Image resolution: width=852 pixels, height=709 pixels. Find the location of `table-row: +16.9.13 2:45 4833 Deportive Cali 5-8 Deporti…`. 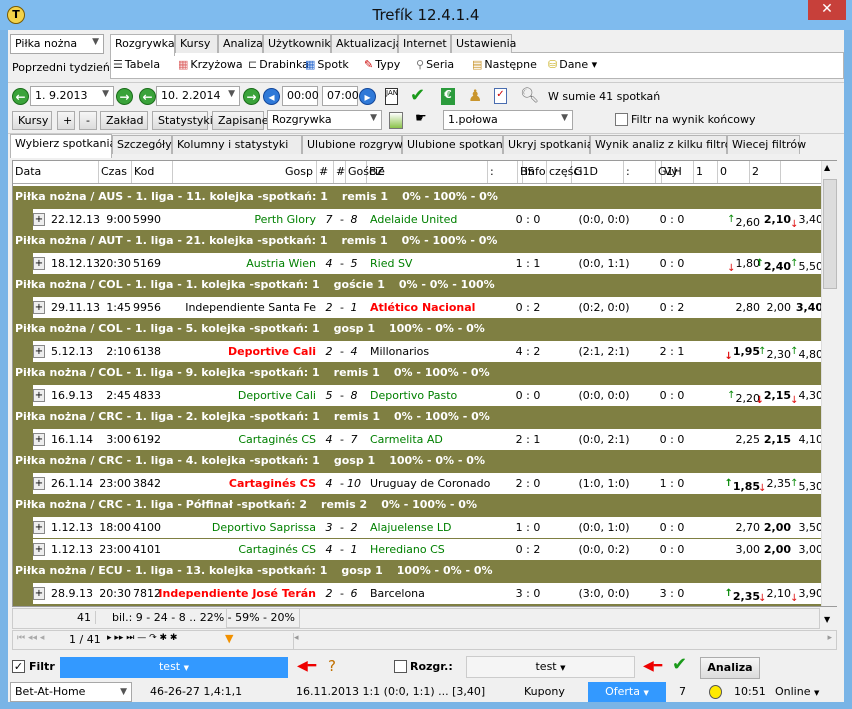

table-row: +16.9.13 2:45 4833 Deportive Cali 5-8 Deporti… is located at coordinates (428, 395).